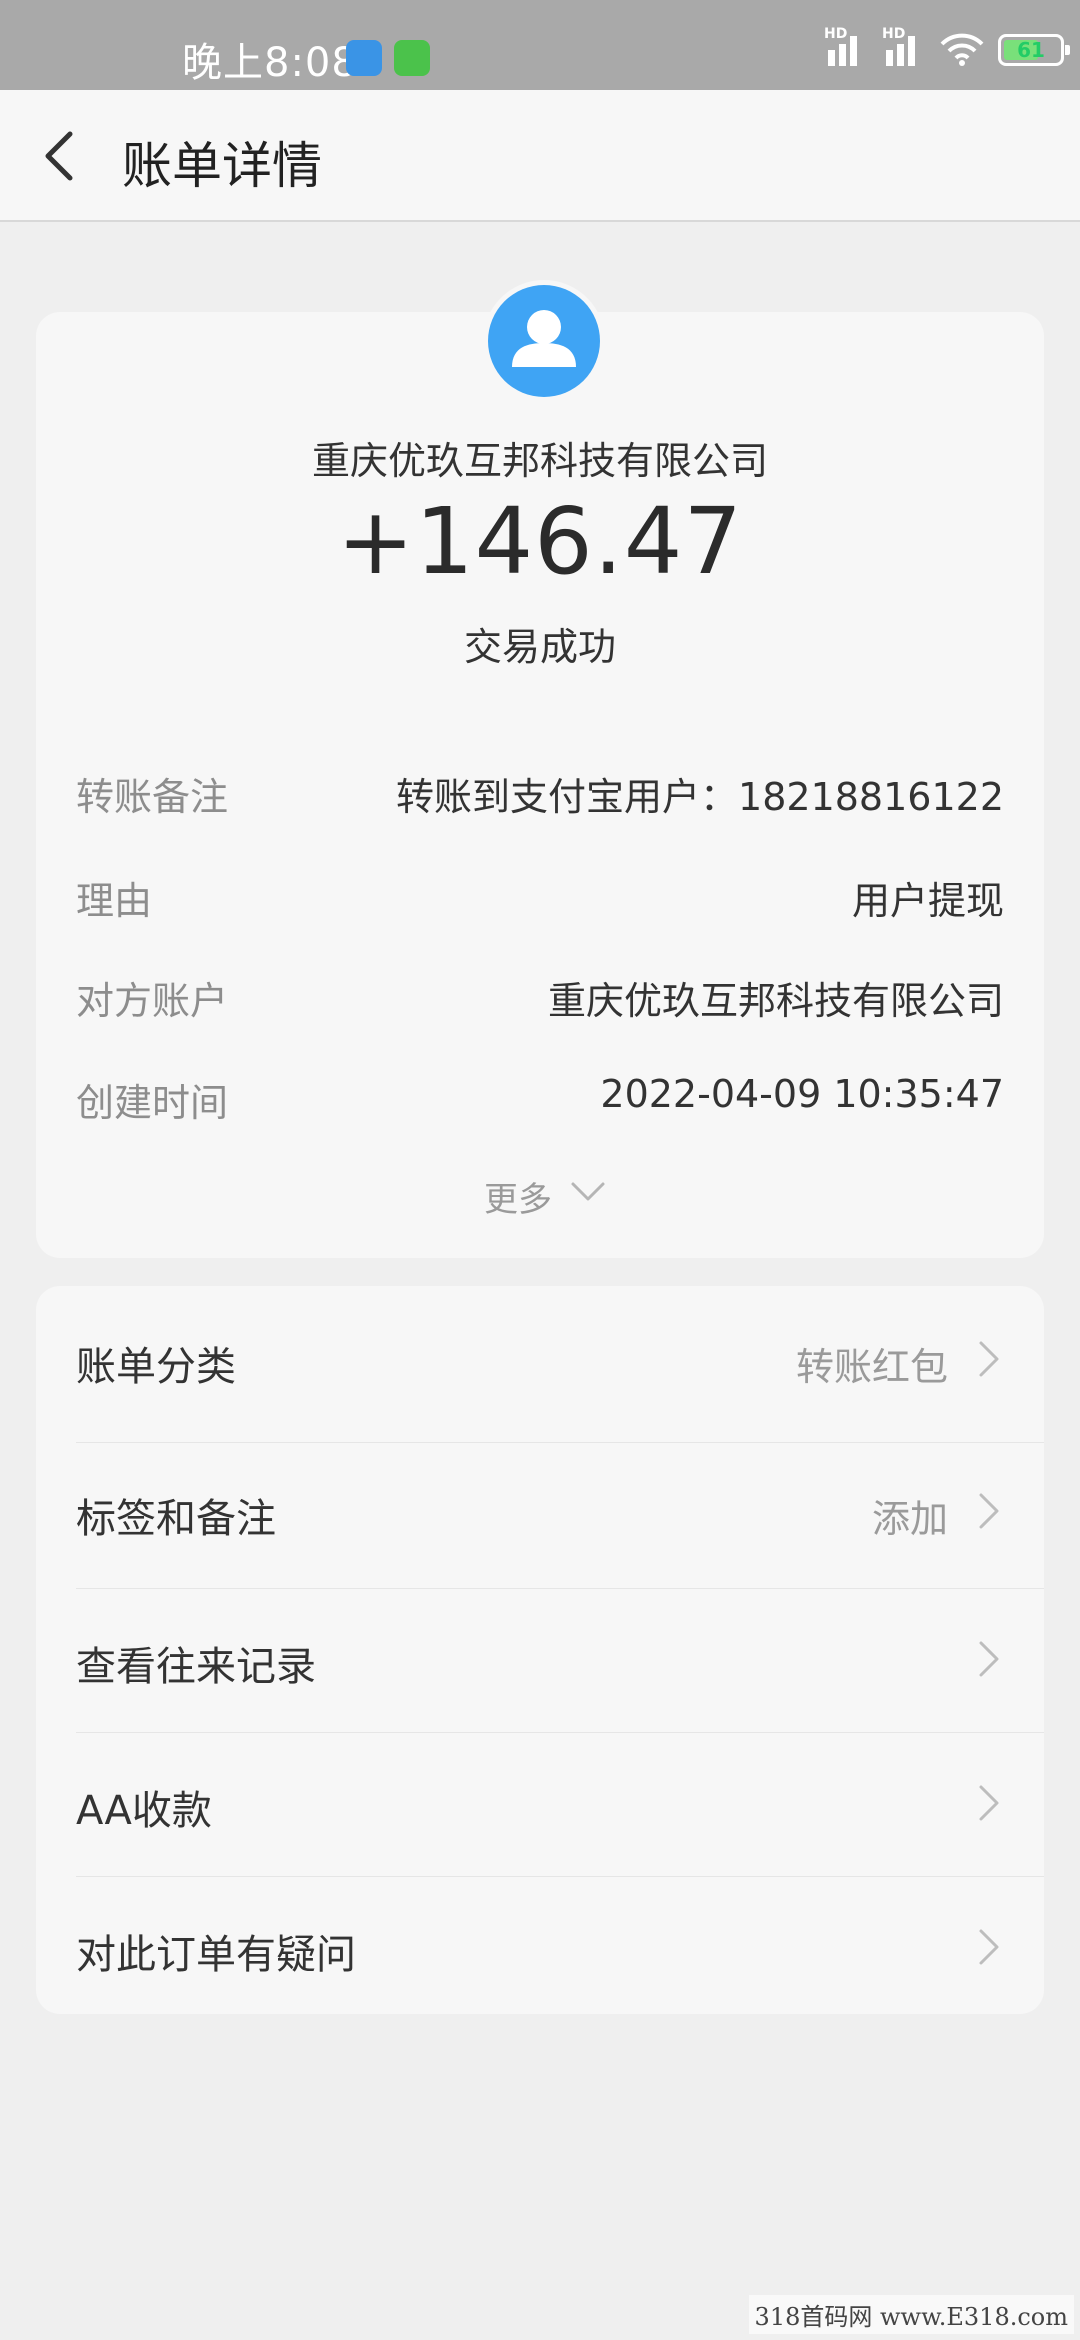  What do you see at coordinates (540, 1094) in the screenshot?
I see `detail-row-created-time: 创建时间 2022-04-09 10:35:47` at bounding box center [540, 1094].